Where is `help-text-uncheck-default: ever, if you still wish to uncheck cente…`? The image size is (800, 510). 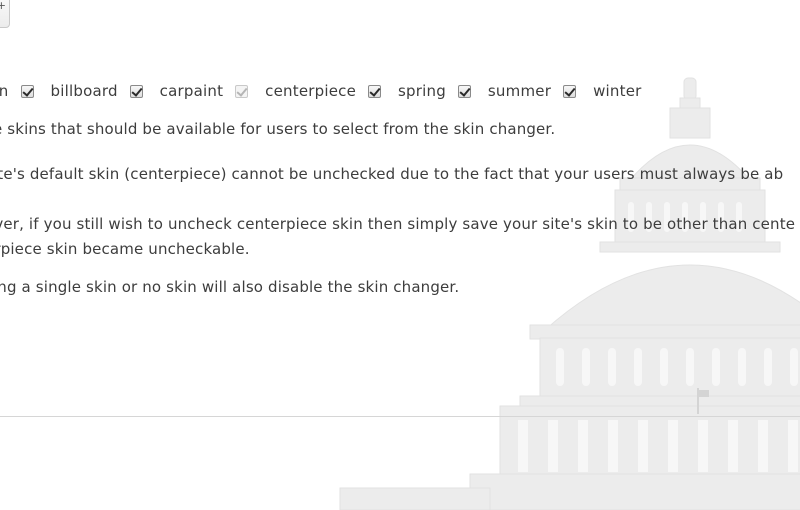 help-text-uncheck-default: ever, if you still wish to uncheck cente… is located at coordinates (397, 237).